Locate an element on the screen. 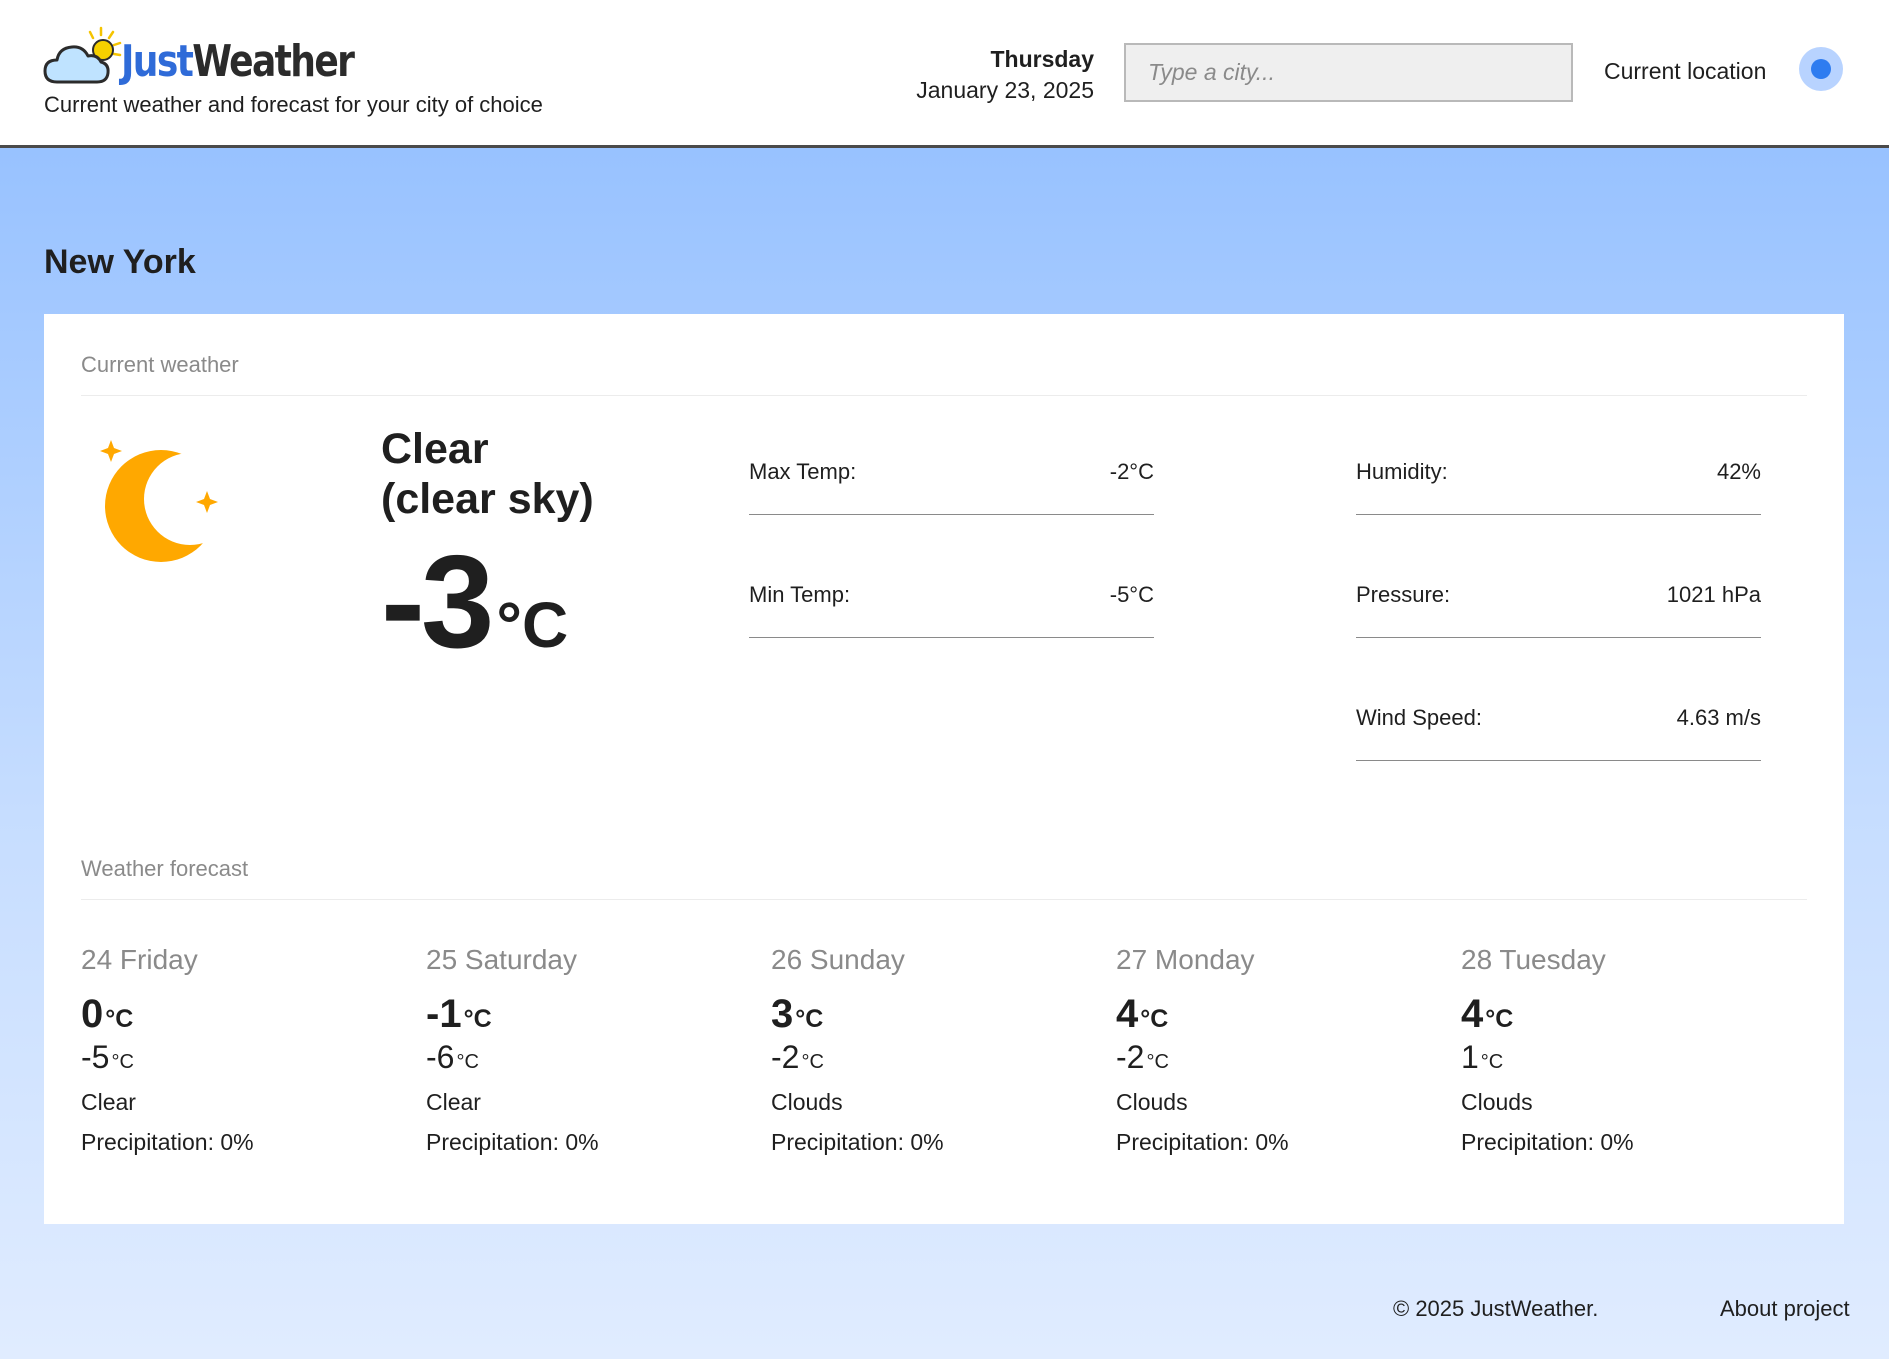 This screenshot has width=1889, height=1359. forecast-day-name: 26 Sunday is located at coordinates (838, 959).